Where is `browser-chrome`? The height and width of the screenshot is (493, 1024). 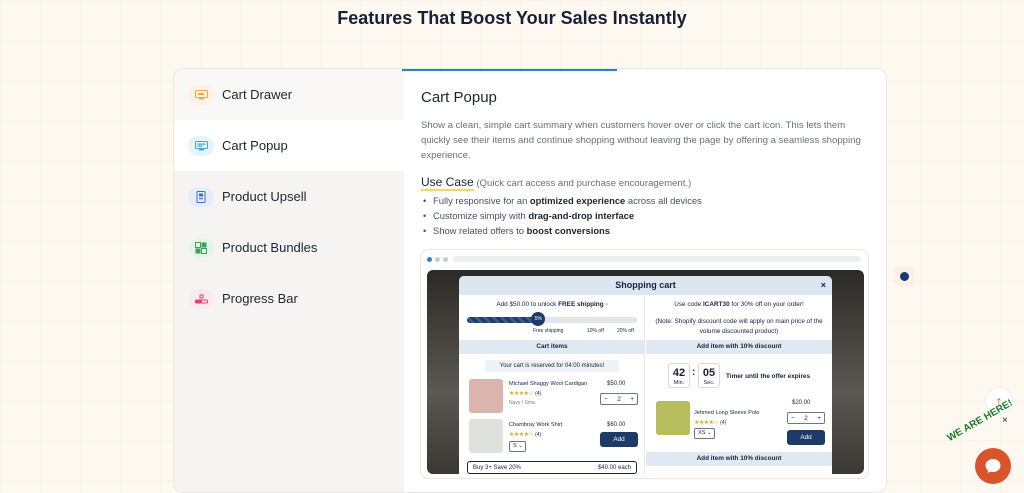
browser-chrome is located at coordinates (644, 259).